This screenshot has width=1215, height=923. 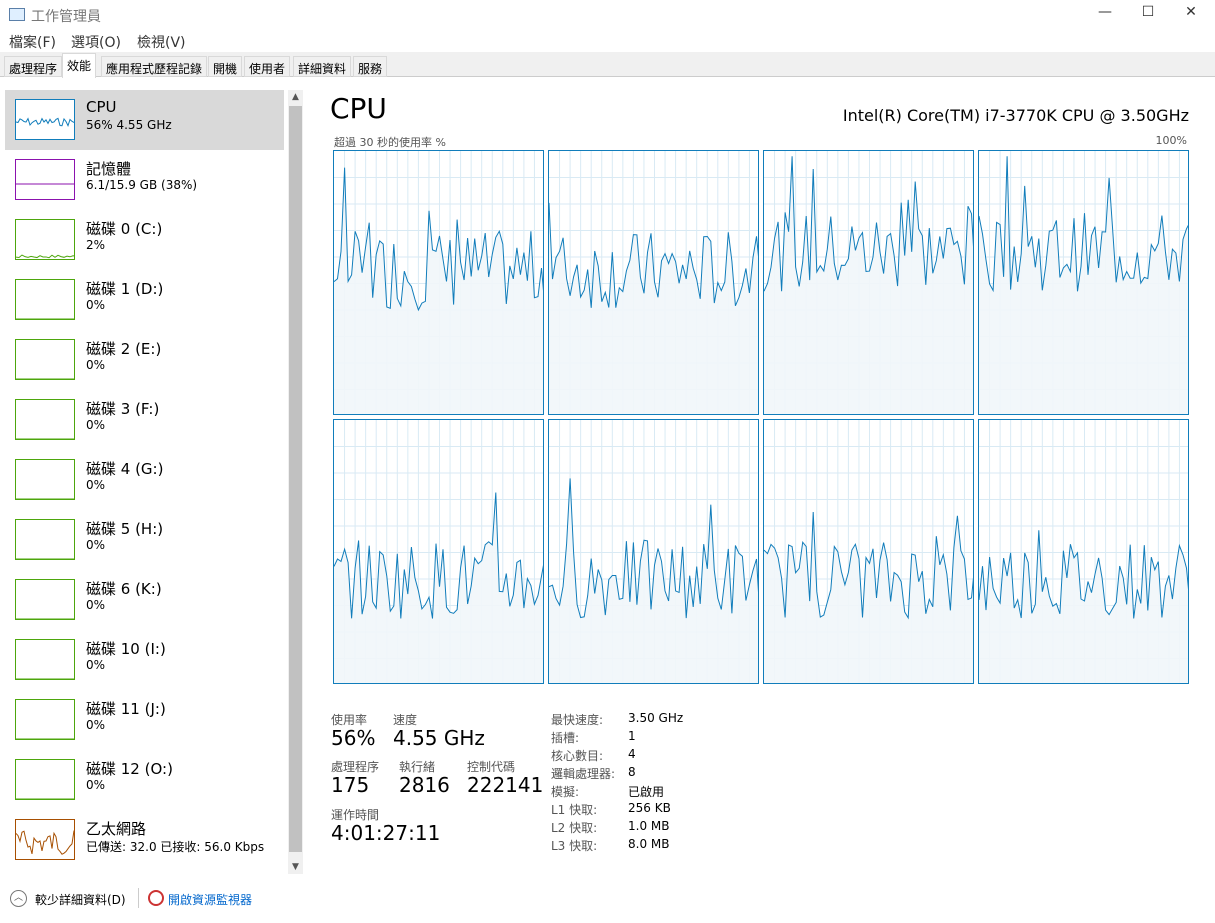 I want to click on tab-app-history: 應用程式歷程記錄, so click(x=154, y=66).